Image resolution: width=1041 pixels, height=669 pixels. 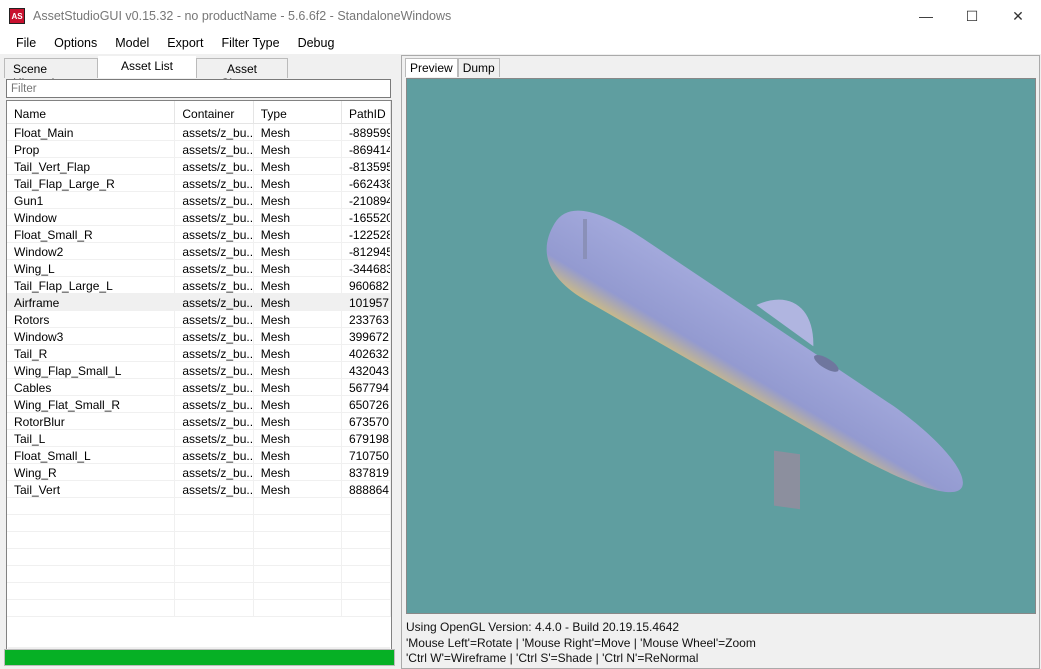 I want to click on tab-asset-list: Asset List, so click(x=147, y=67).